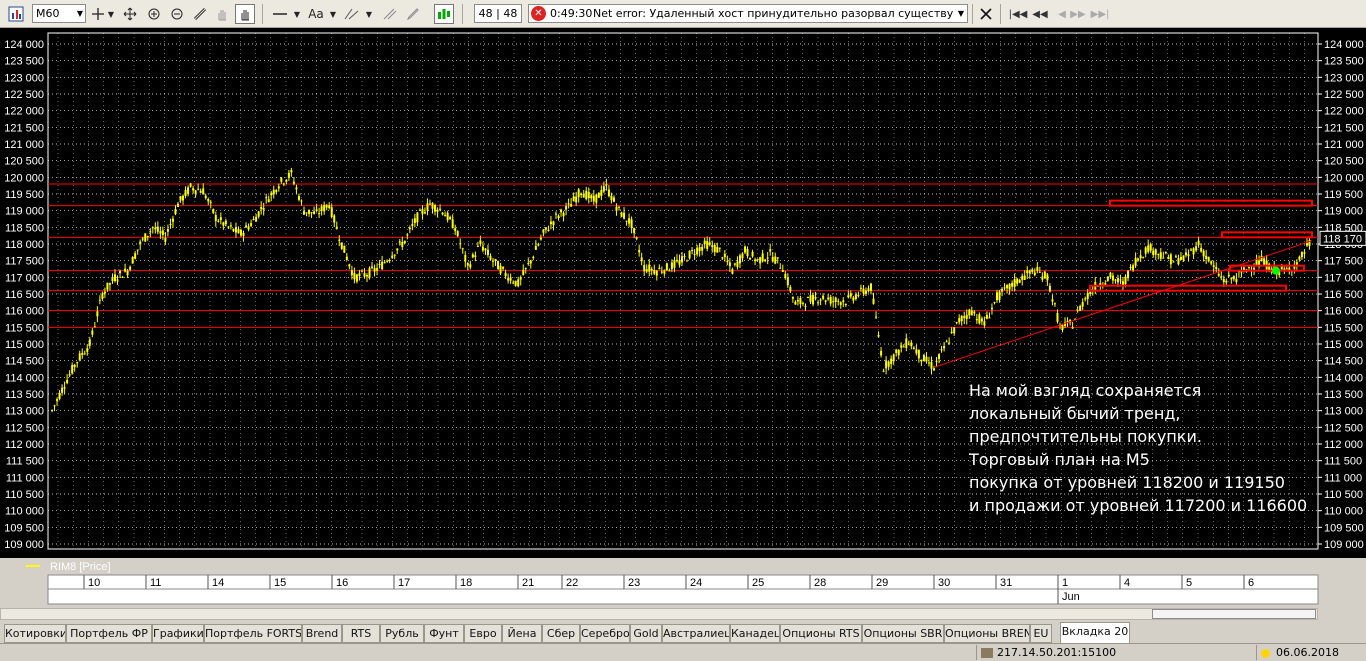  What do you see at coordinates (882, 583) in the screenshot?
I see `x-tick-label: 29` at bounding box center [882, 583].